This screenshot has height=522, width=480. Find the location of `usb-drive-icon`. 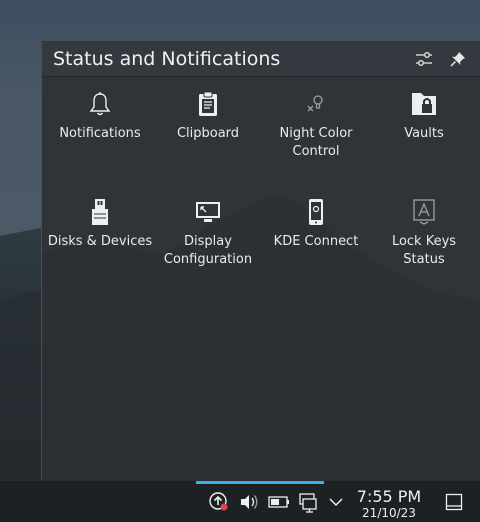

usb-drive-icon is located at coordinates (100, 212).